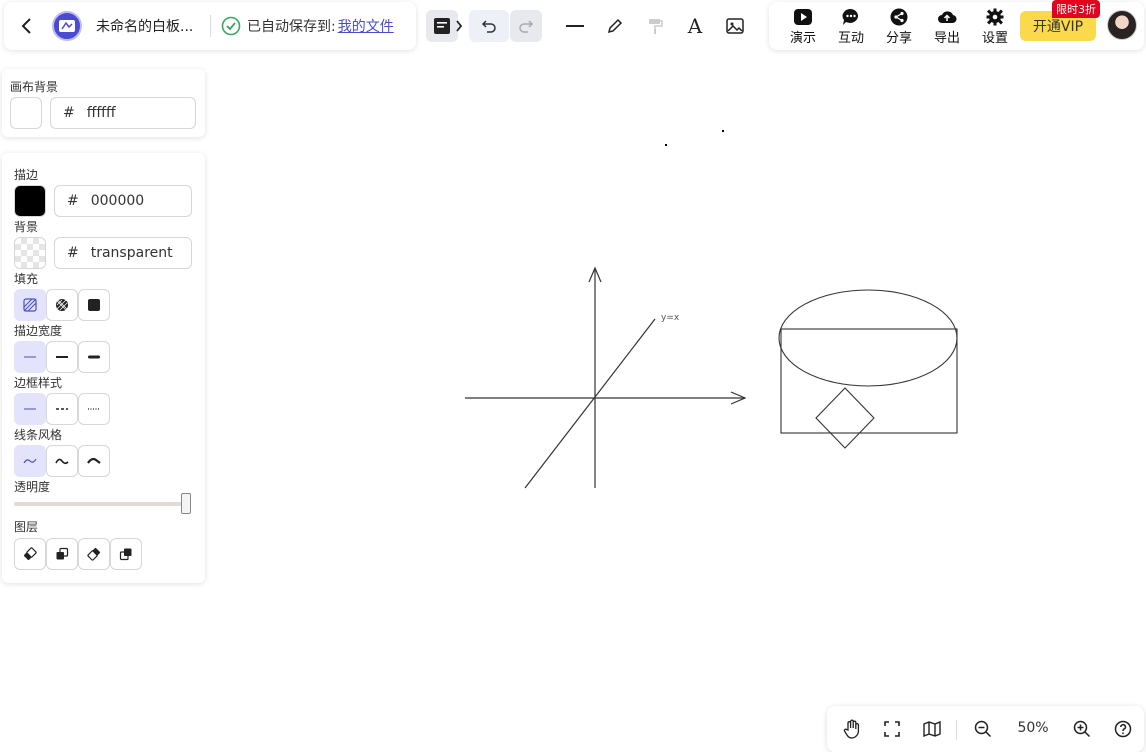 This screenshot has width=1146, height=752. Describe the element at coordinates (30, 409) in the screenshot. I see `border-solid-option` at that location.